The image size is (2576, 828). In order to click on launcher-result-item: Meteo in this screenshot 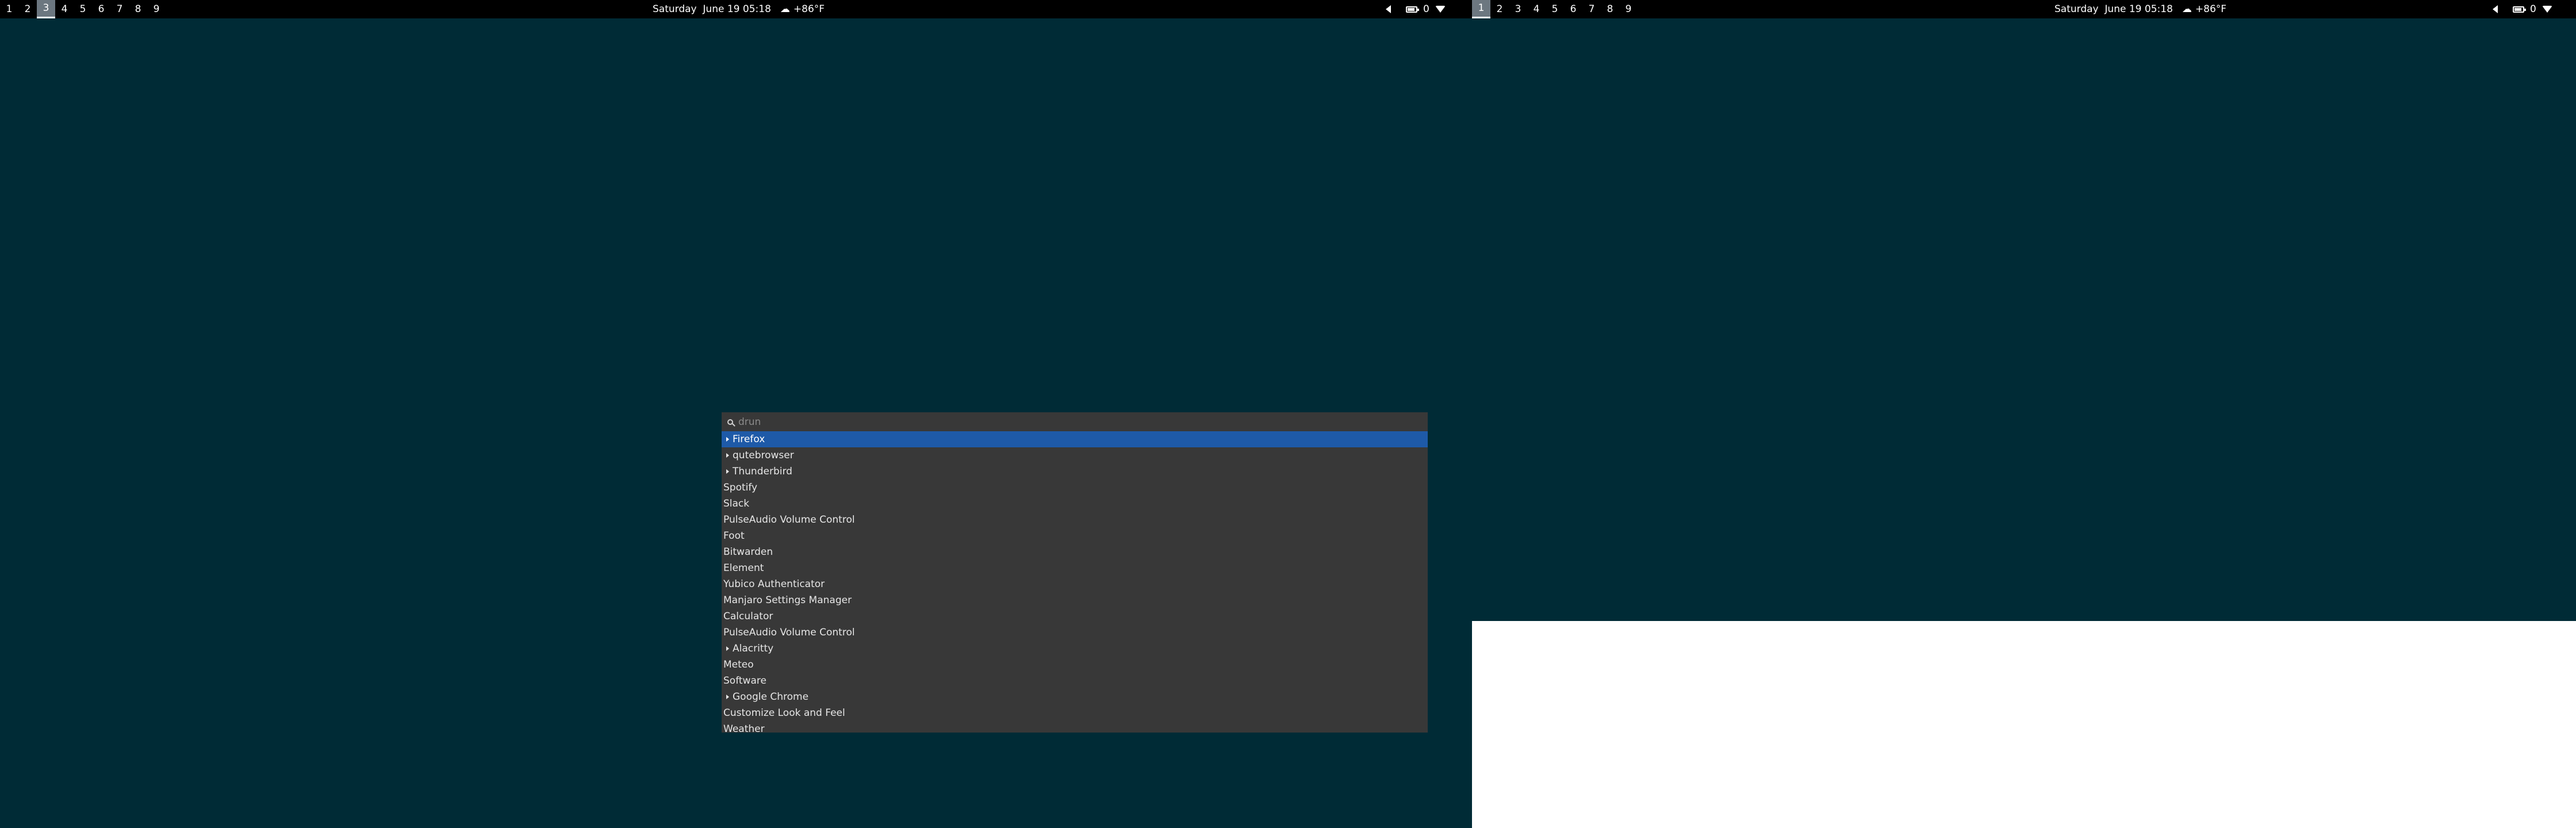, I will do `click(1075, 665)`.